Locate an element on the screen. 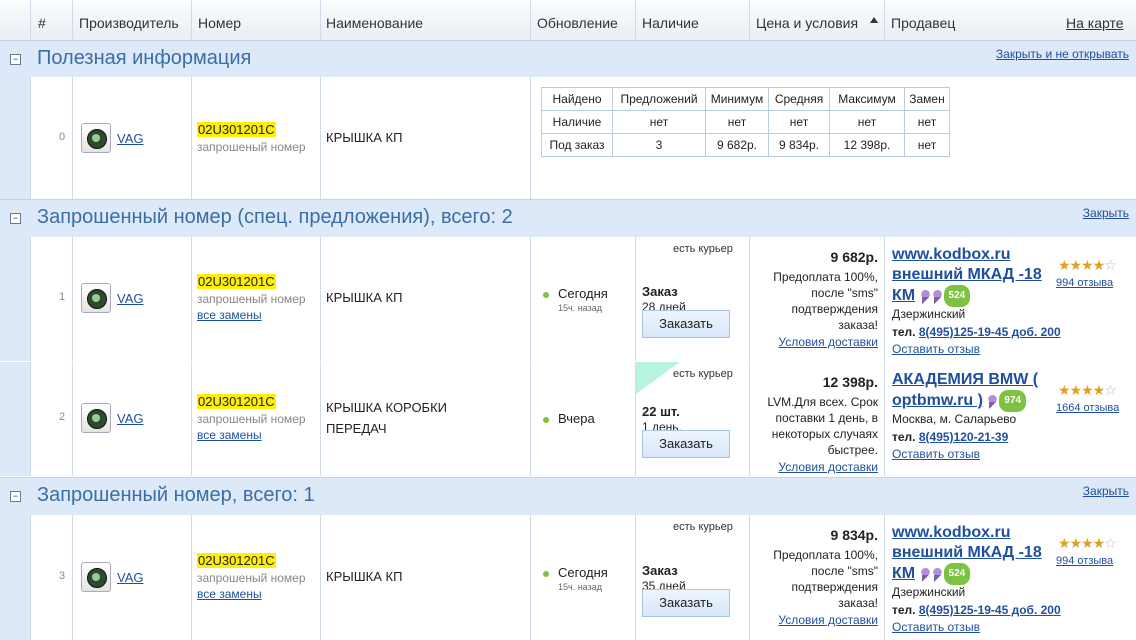 Image resolution: width=1136 pixels, height=640 pixels. section-requested-number: − Запрошенный номер, всего: 1 Закрыть is located at coordinates (568, 496).